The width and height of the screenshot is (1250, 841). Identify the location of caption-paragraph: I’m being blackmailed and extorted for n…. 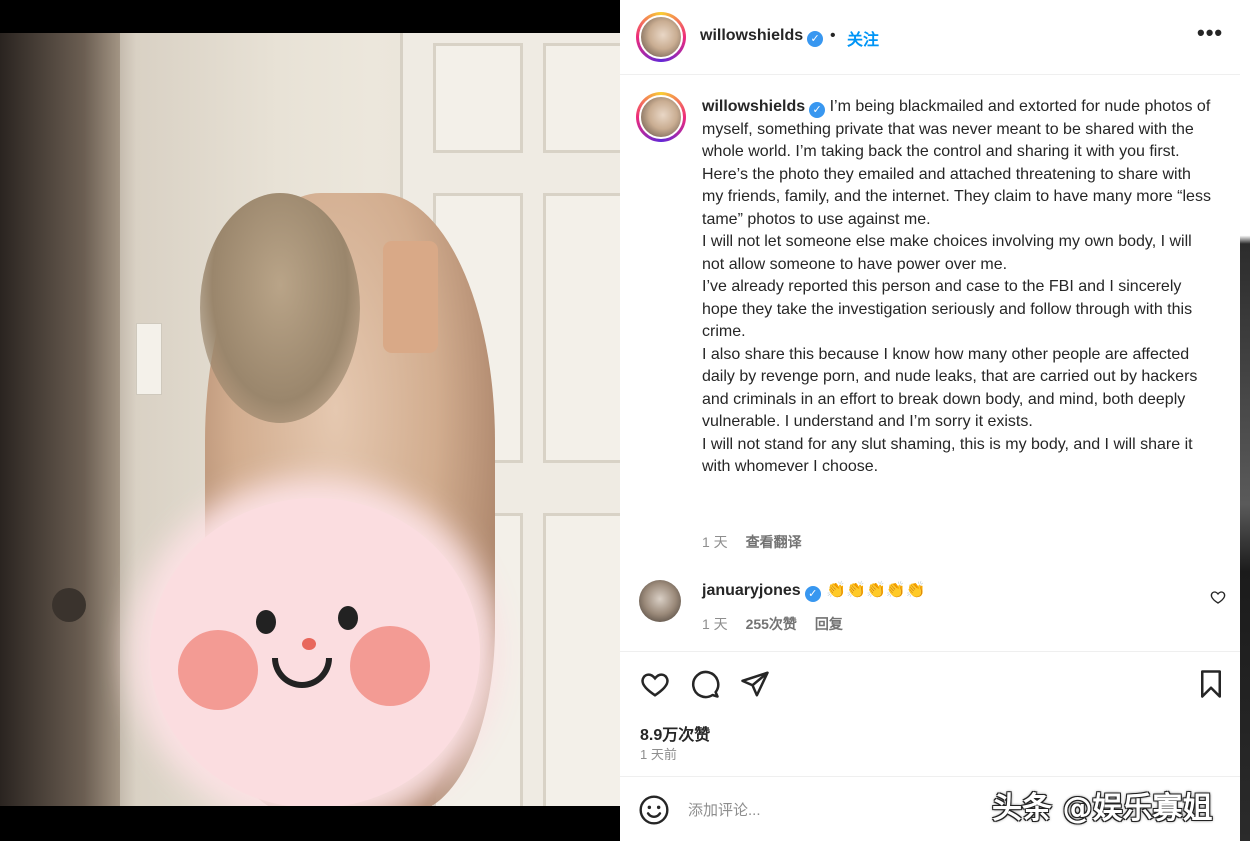
(956, 163).